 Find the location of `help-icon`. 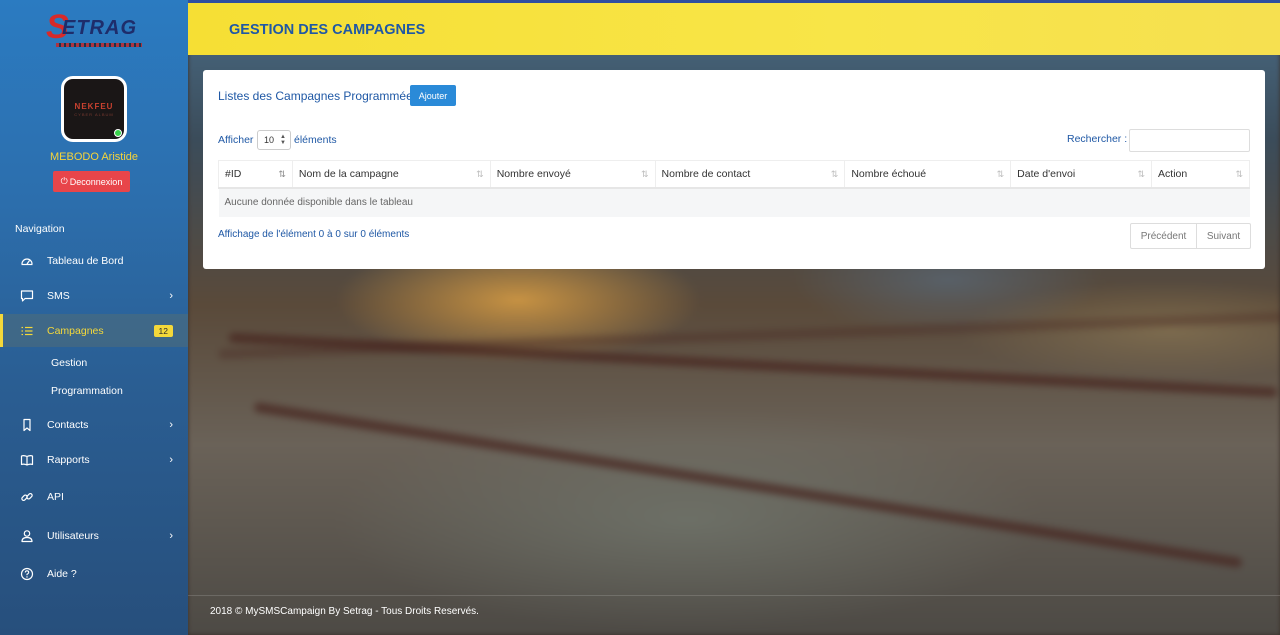

help-icon is located at coordinates (27, 574).